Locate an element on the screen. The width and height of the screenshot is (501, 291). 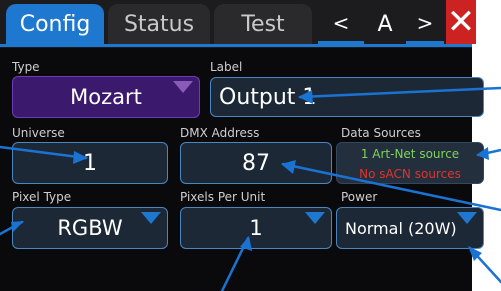
pixel-type-dropdown: RGBW is located at coordinates (90, 228).